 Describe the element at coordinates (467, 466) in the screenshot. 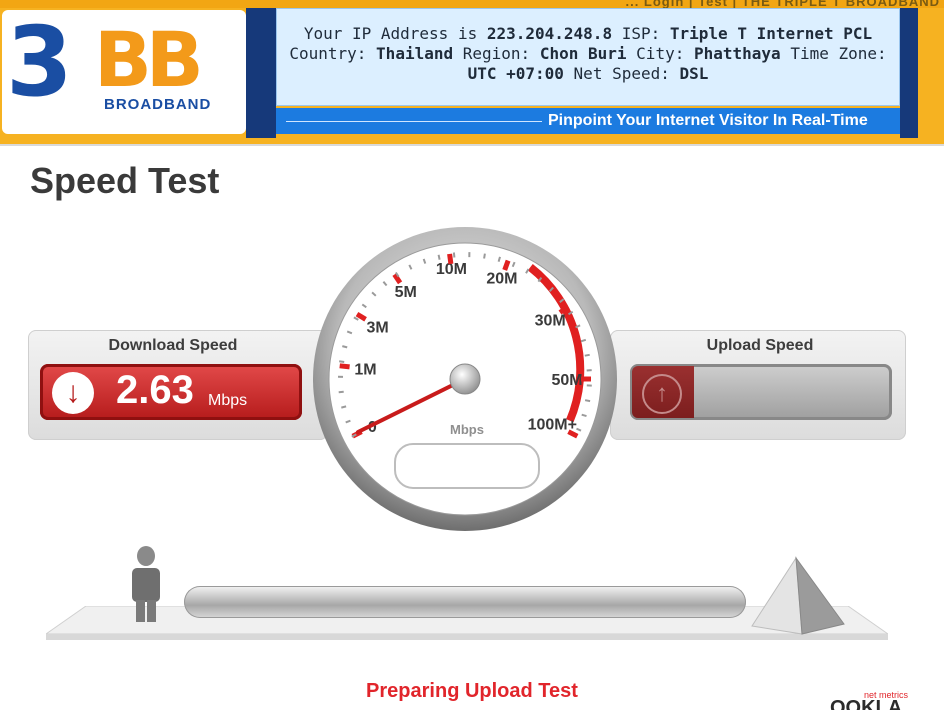

I see `gauge-readout` at that location.